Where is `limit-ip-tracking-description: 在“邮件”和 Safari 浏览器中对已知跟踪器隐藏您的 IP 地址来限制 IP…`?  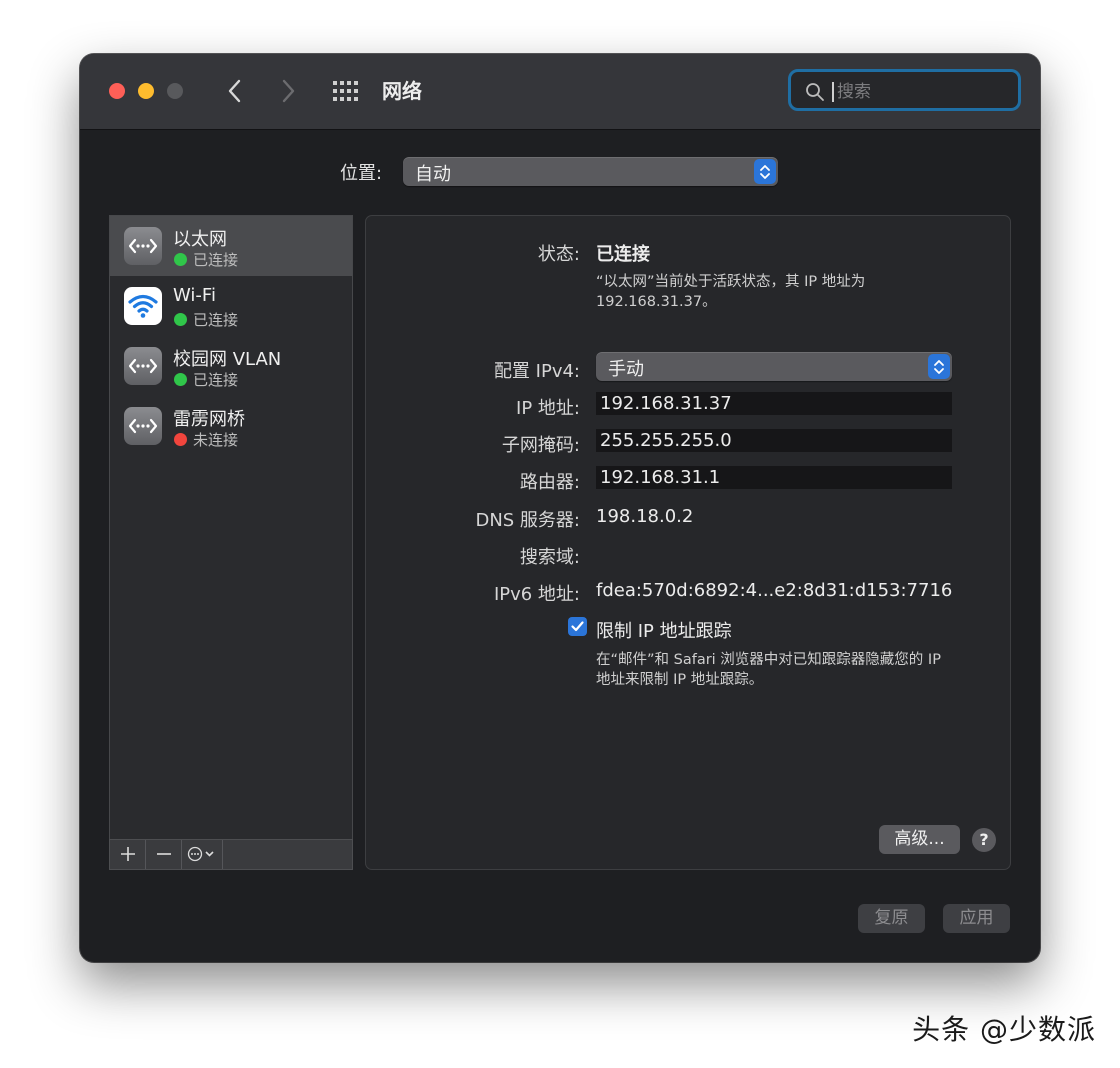 limit-ip-tracking-description: 在“邮件”和 Safari 浏览器中对已知跟踪器隐藏您的 IP 地址来限制 IP… is located at coordinates (768, 670).